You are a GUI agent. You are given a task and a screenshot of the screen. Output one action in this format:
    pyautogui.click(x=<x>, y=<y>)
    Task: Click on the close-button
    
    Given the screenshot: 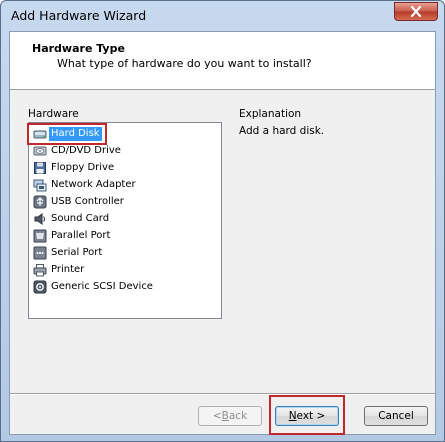 What is the action you would take?
    pyautogui.click(x=416, y=11)
    